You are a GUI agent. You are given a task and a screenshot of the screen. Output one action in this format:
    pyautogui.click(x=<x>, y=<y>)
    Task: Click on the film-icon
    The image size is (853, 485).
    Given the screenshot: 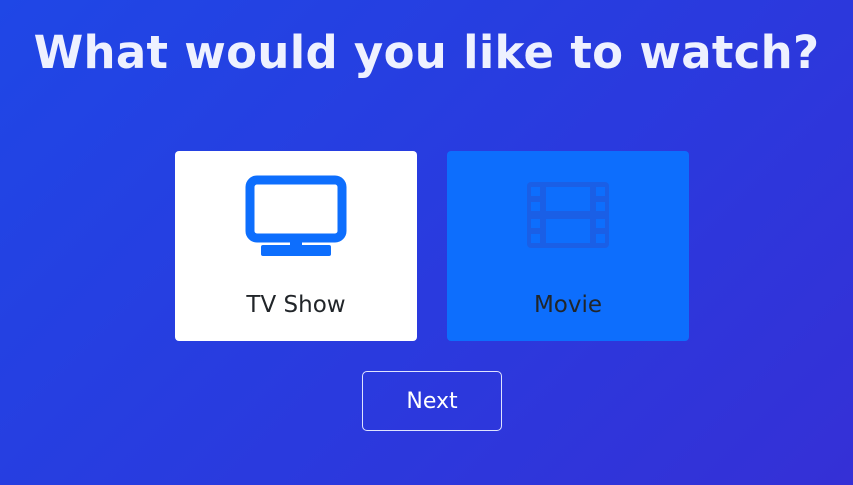 What is the action you would take?
    pyautogui.click(x=568, y=217)
    